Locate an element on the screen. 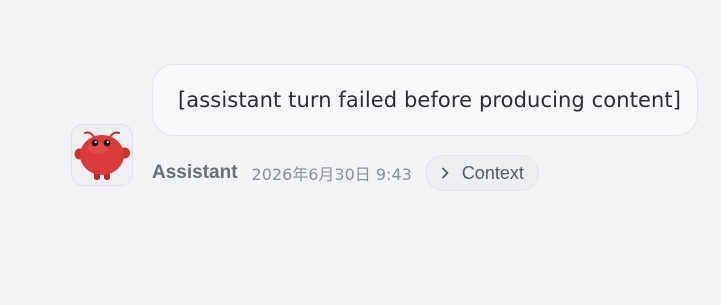 The height and width of the screenshot is (305, 721). chevron-right-icon is located at coordinates (445, 173).